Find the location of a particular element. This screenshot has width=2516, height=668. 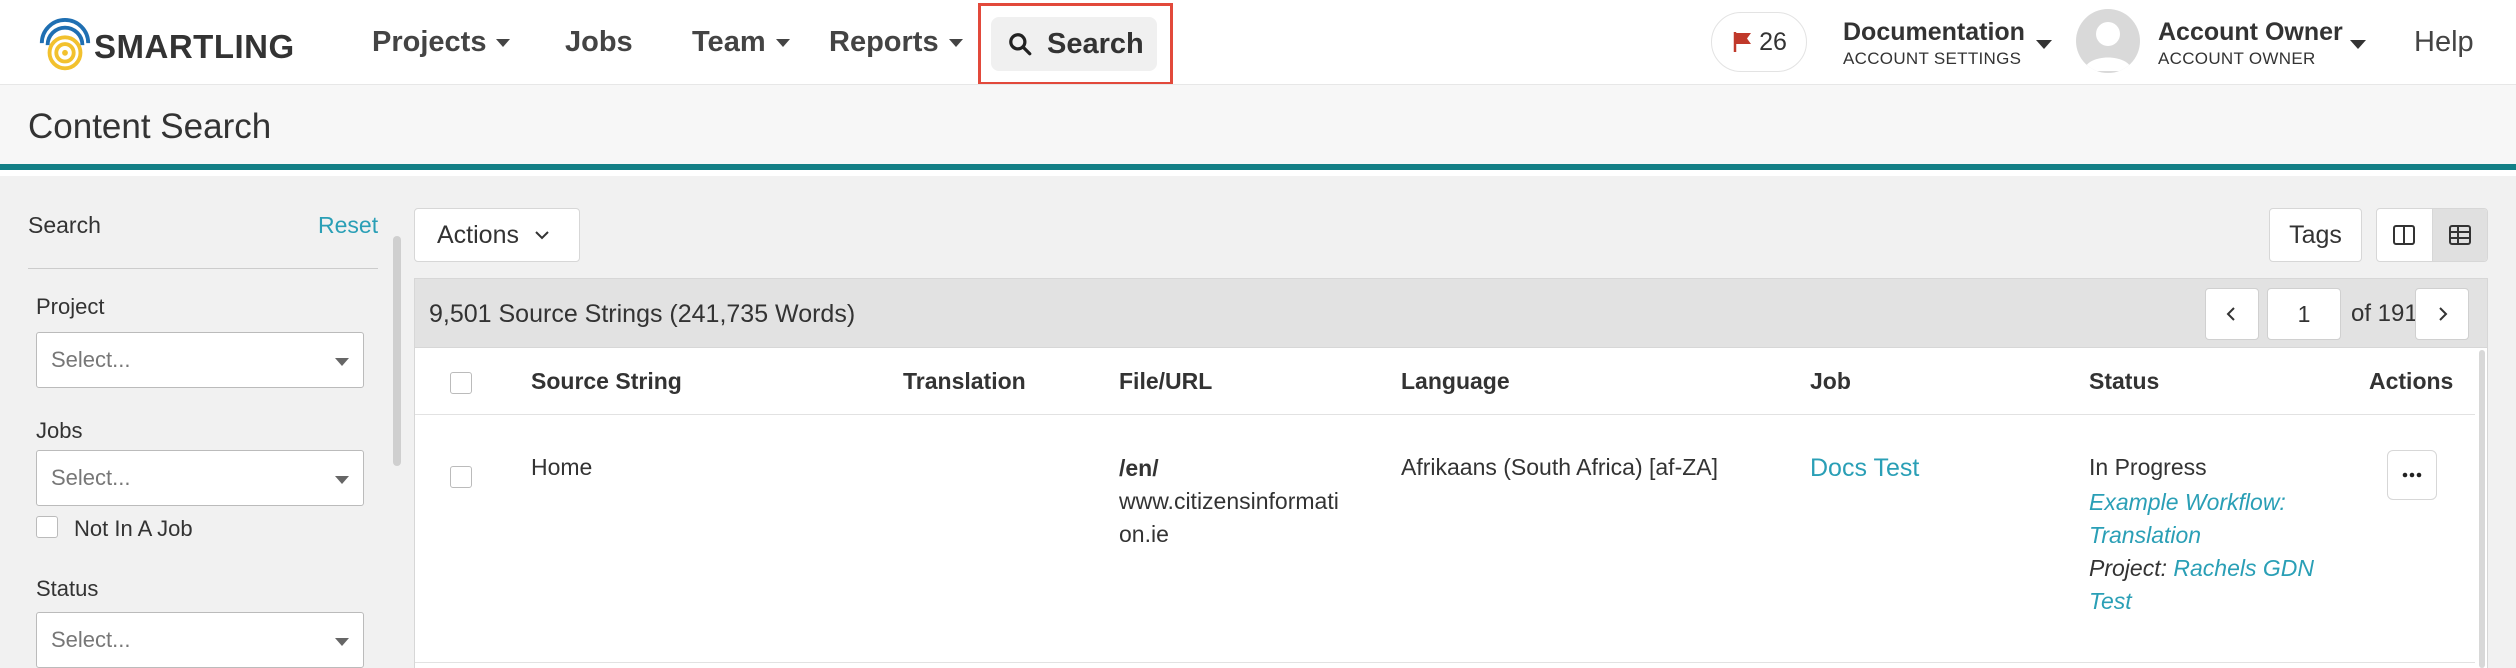

project-line: Project: Rachels GDN is located at coordinates (2201, 568).